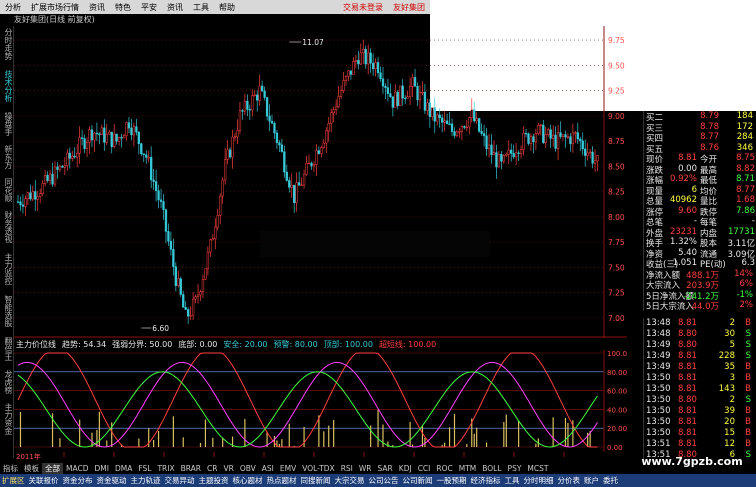 The width and height of the screenshot is (756, 487). Describe the element at coordinates (7, 157) in the screenshot. I see `nav-tab: 新东方` at that location.